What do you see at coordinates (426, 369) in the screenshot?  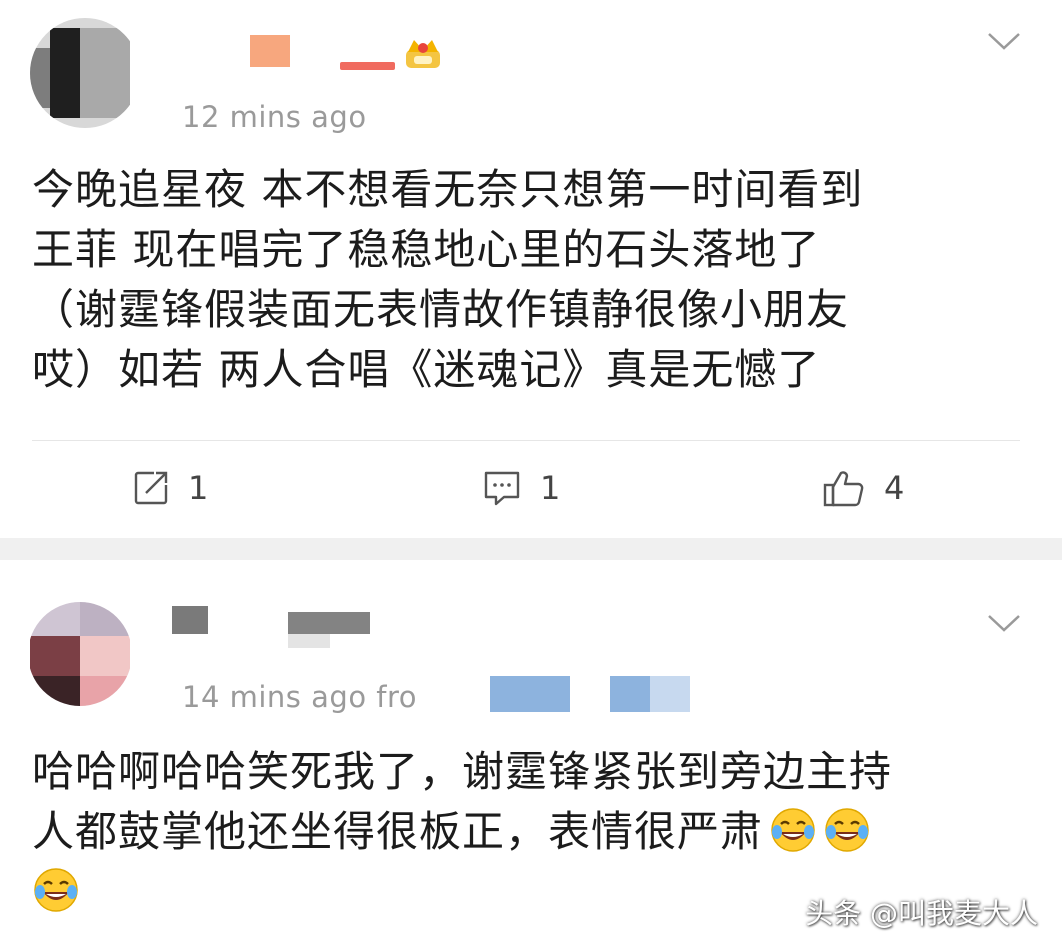 I see `comment-line: 哎）如若 两人合唱《迷魂记》真是无憾了` at bounding box center [426, 369].